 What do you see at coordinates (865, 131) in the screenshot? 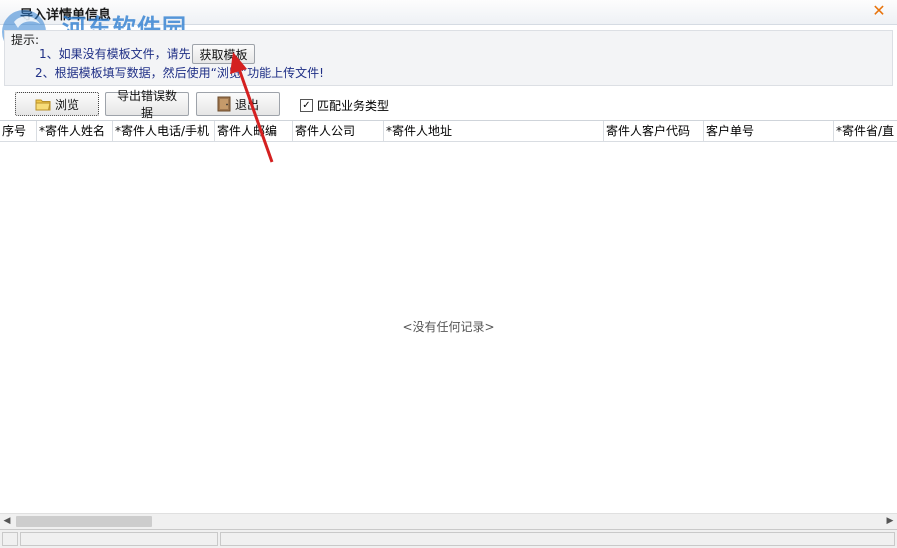
I see `column-header: *寄件省/直` at bounding box center [865, 131].